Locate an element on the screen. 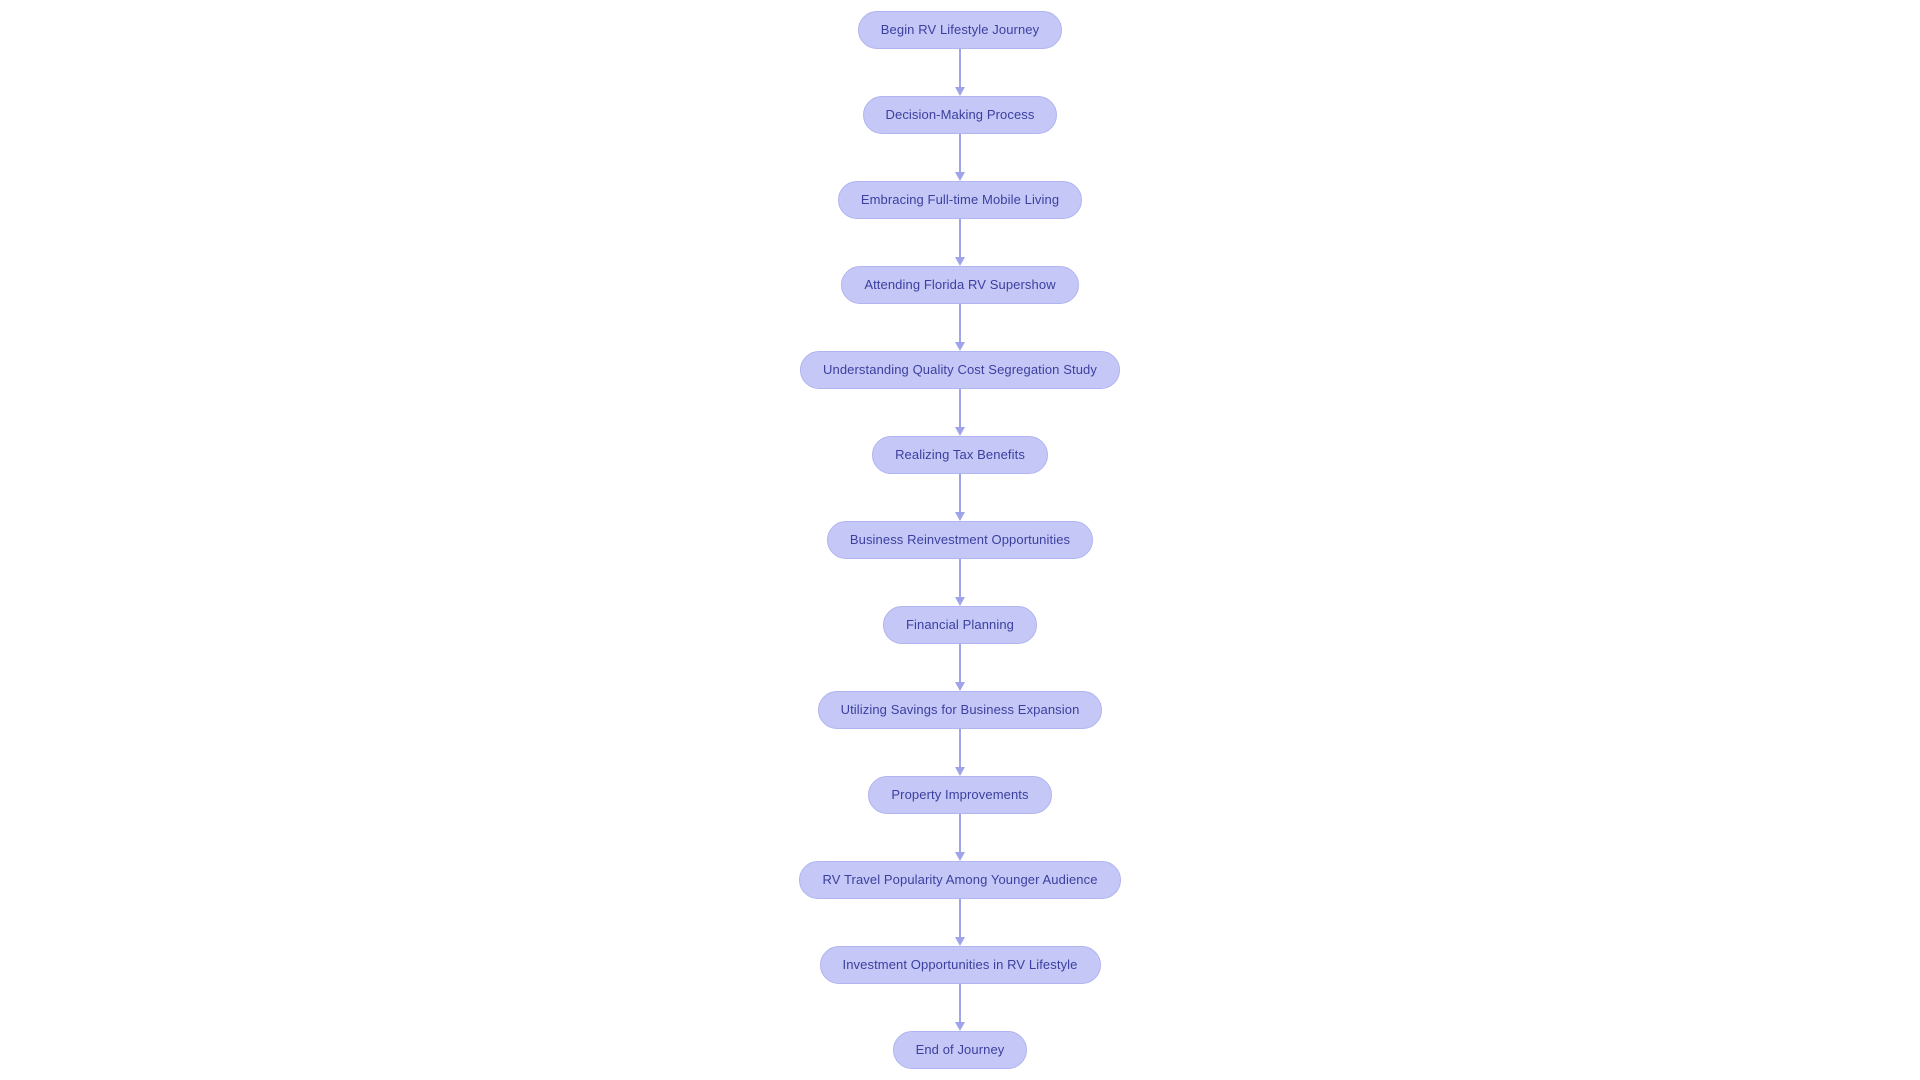  flow-node: Realizing Tax Benefits is located at coordinates (960, 455).